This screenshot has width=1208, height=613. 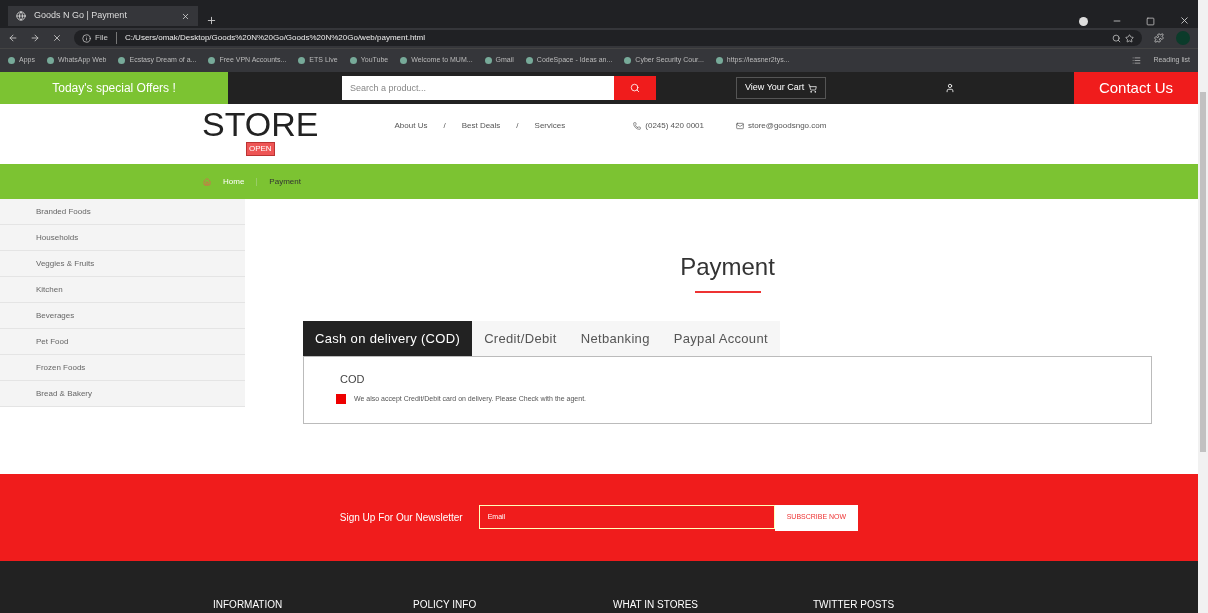 What do you see at coordinates (637, 126) in the screenshot?
I see `phone-icon` at bounding box center [637, 126].